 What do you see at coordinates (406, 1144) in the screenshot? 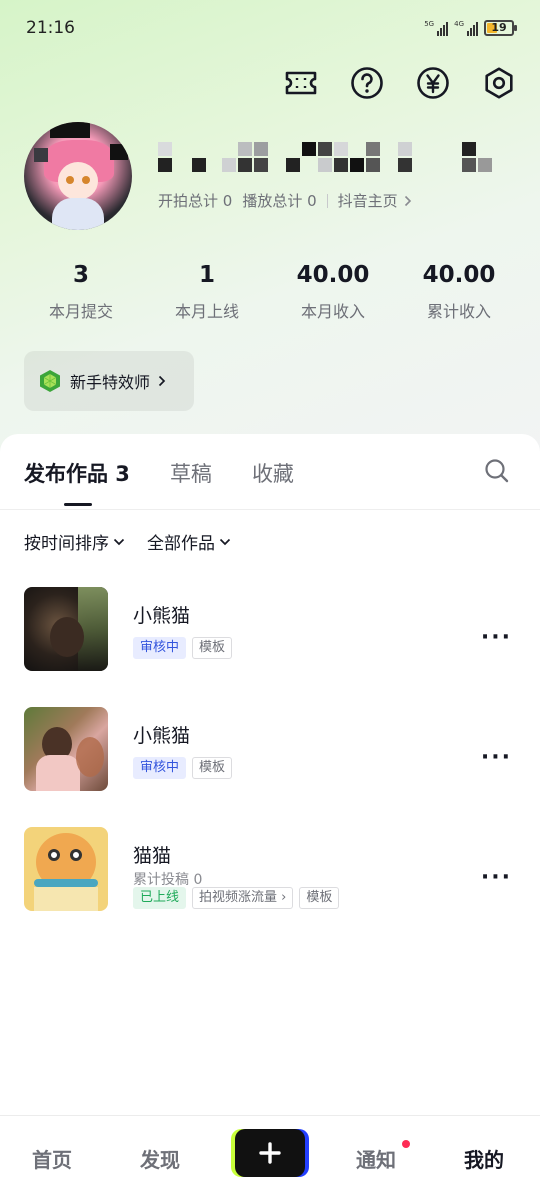
I see `notification-dot` at bounding box center [406, 1144].